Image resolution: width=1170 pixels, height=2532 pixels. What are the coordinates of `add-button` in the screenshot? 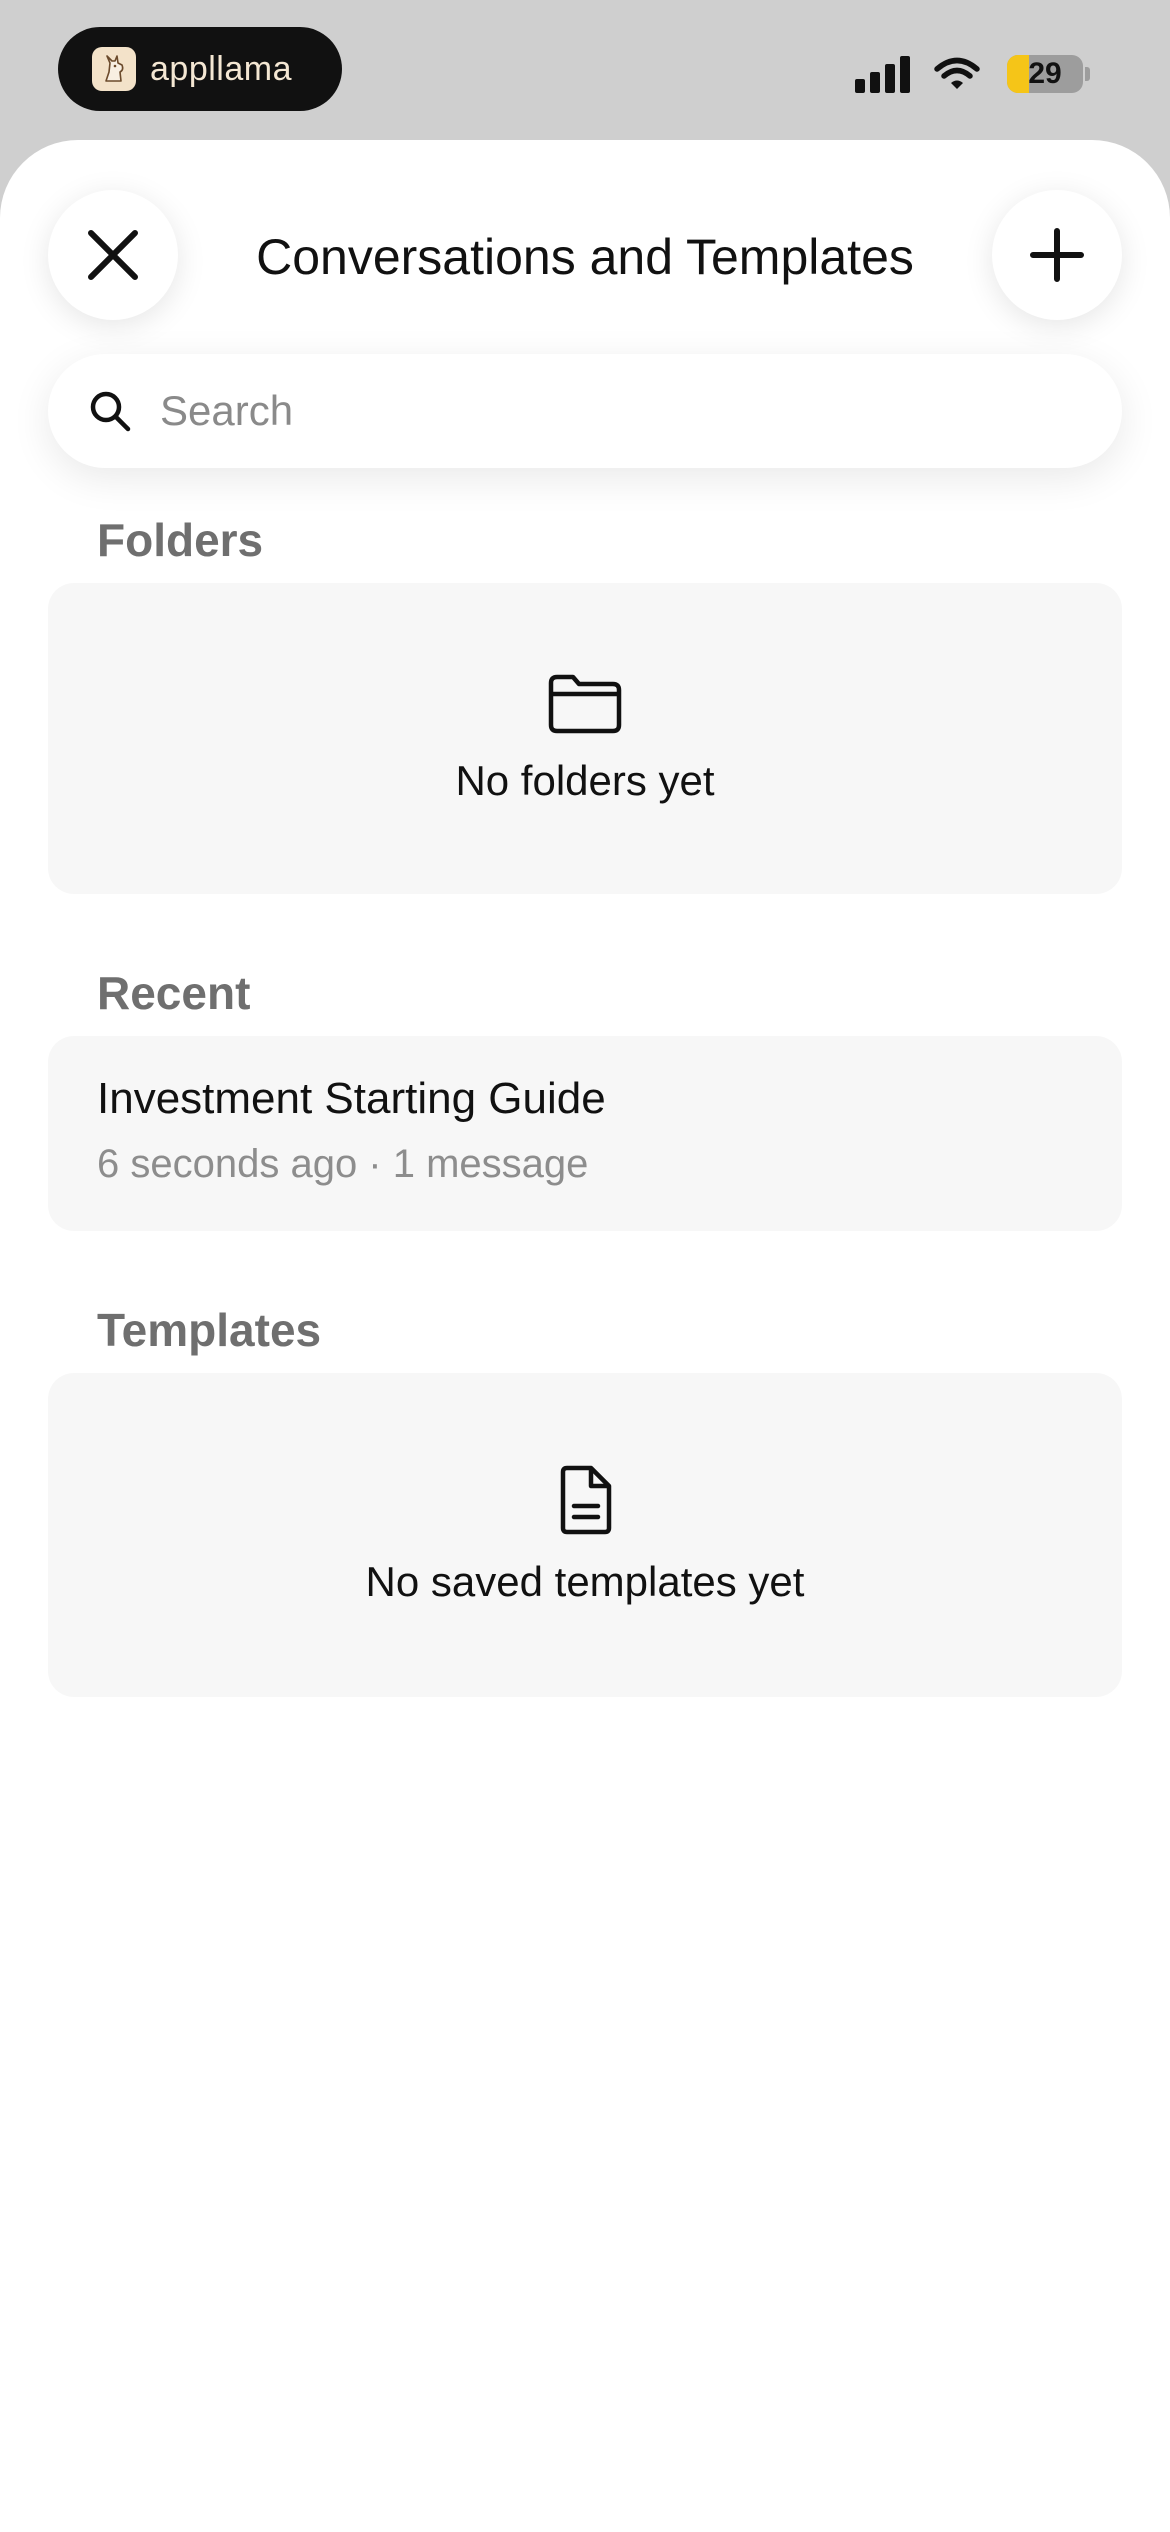 It's located at (1057, 255).